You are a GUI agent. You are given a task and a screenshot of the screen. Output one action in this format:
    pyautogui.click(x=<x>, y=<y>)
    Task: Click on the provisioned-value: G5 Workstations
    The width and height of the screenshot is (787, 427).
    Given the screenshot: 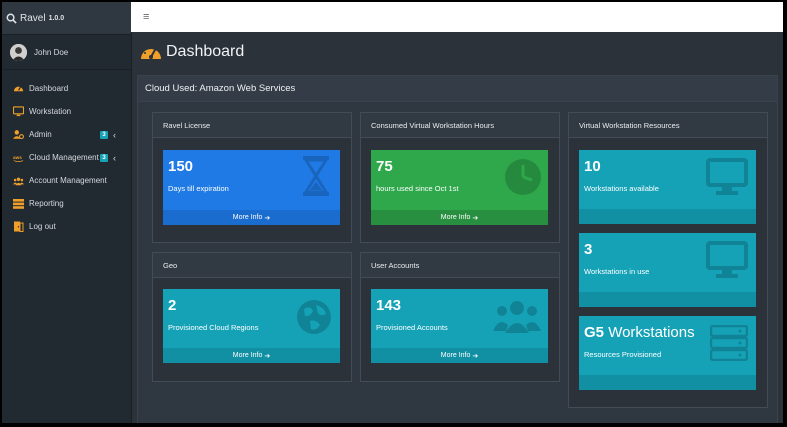 What is the action you would take?
    pyautogui.click(x=639, y=332)
    